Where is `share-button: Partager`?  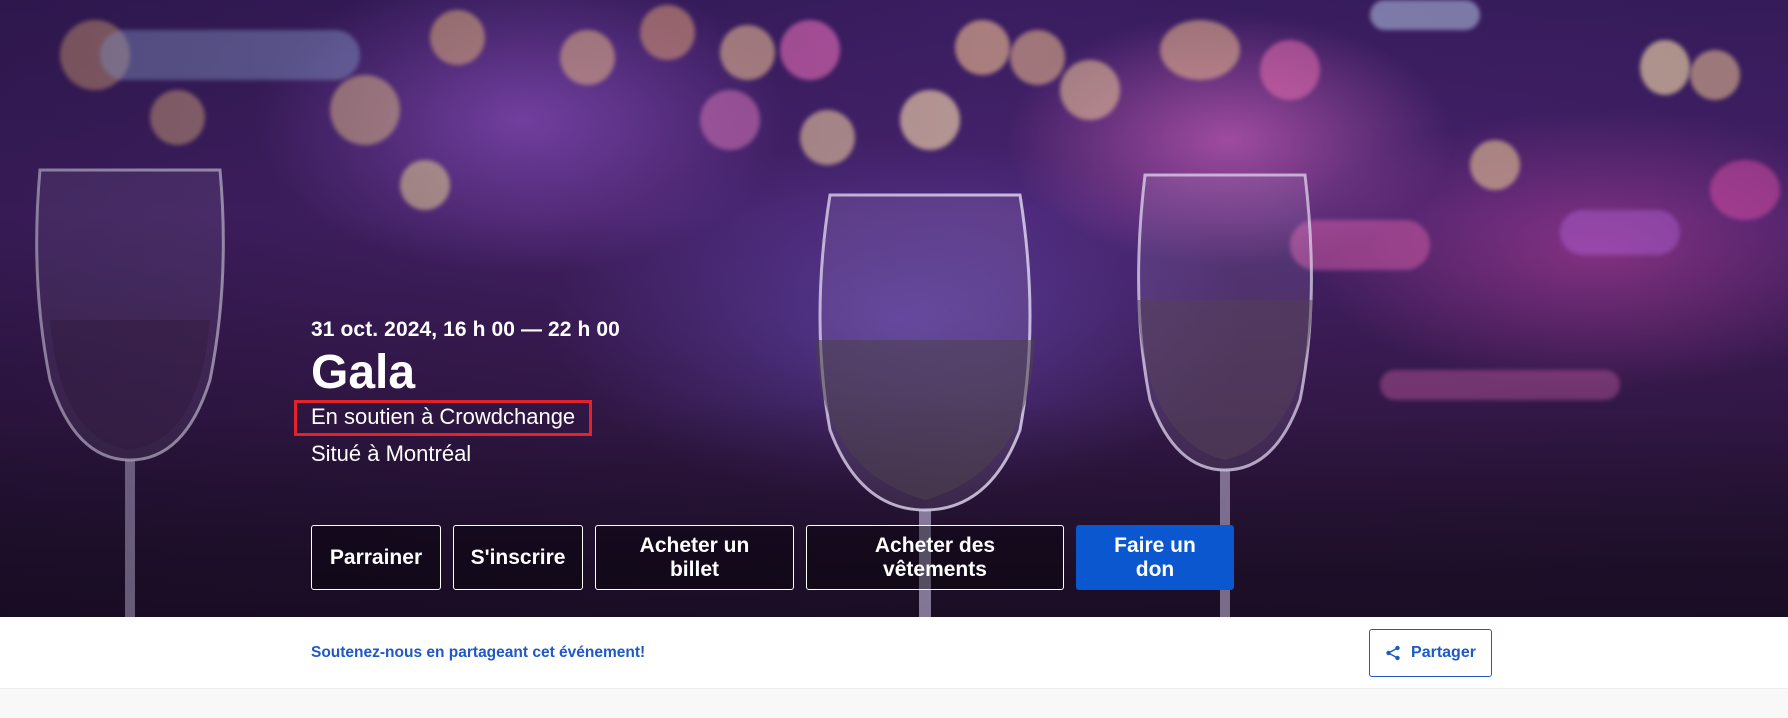 share-button: Partager is located at coordinates (1430, 653).